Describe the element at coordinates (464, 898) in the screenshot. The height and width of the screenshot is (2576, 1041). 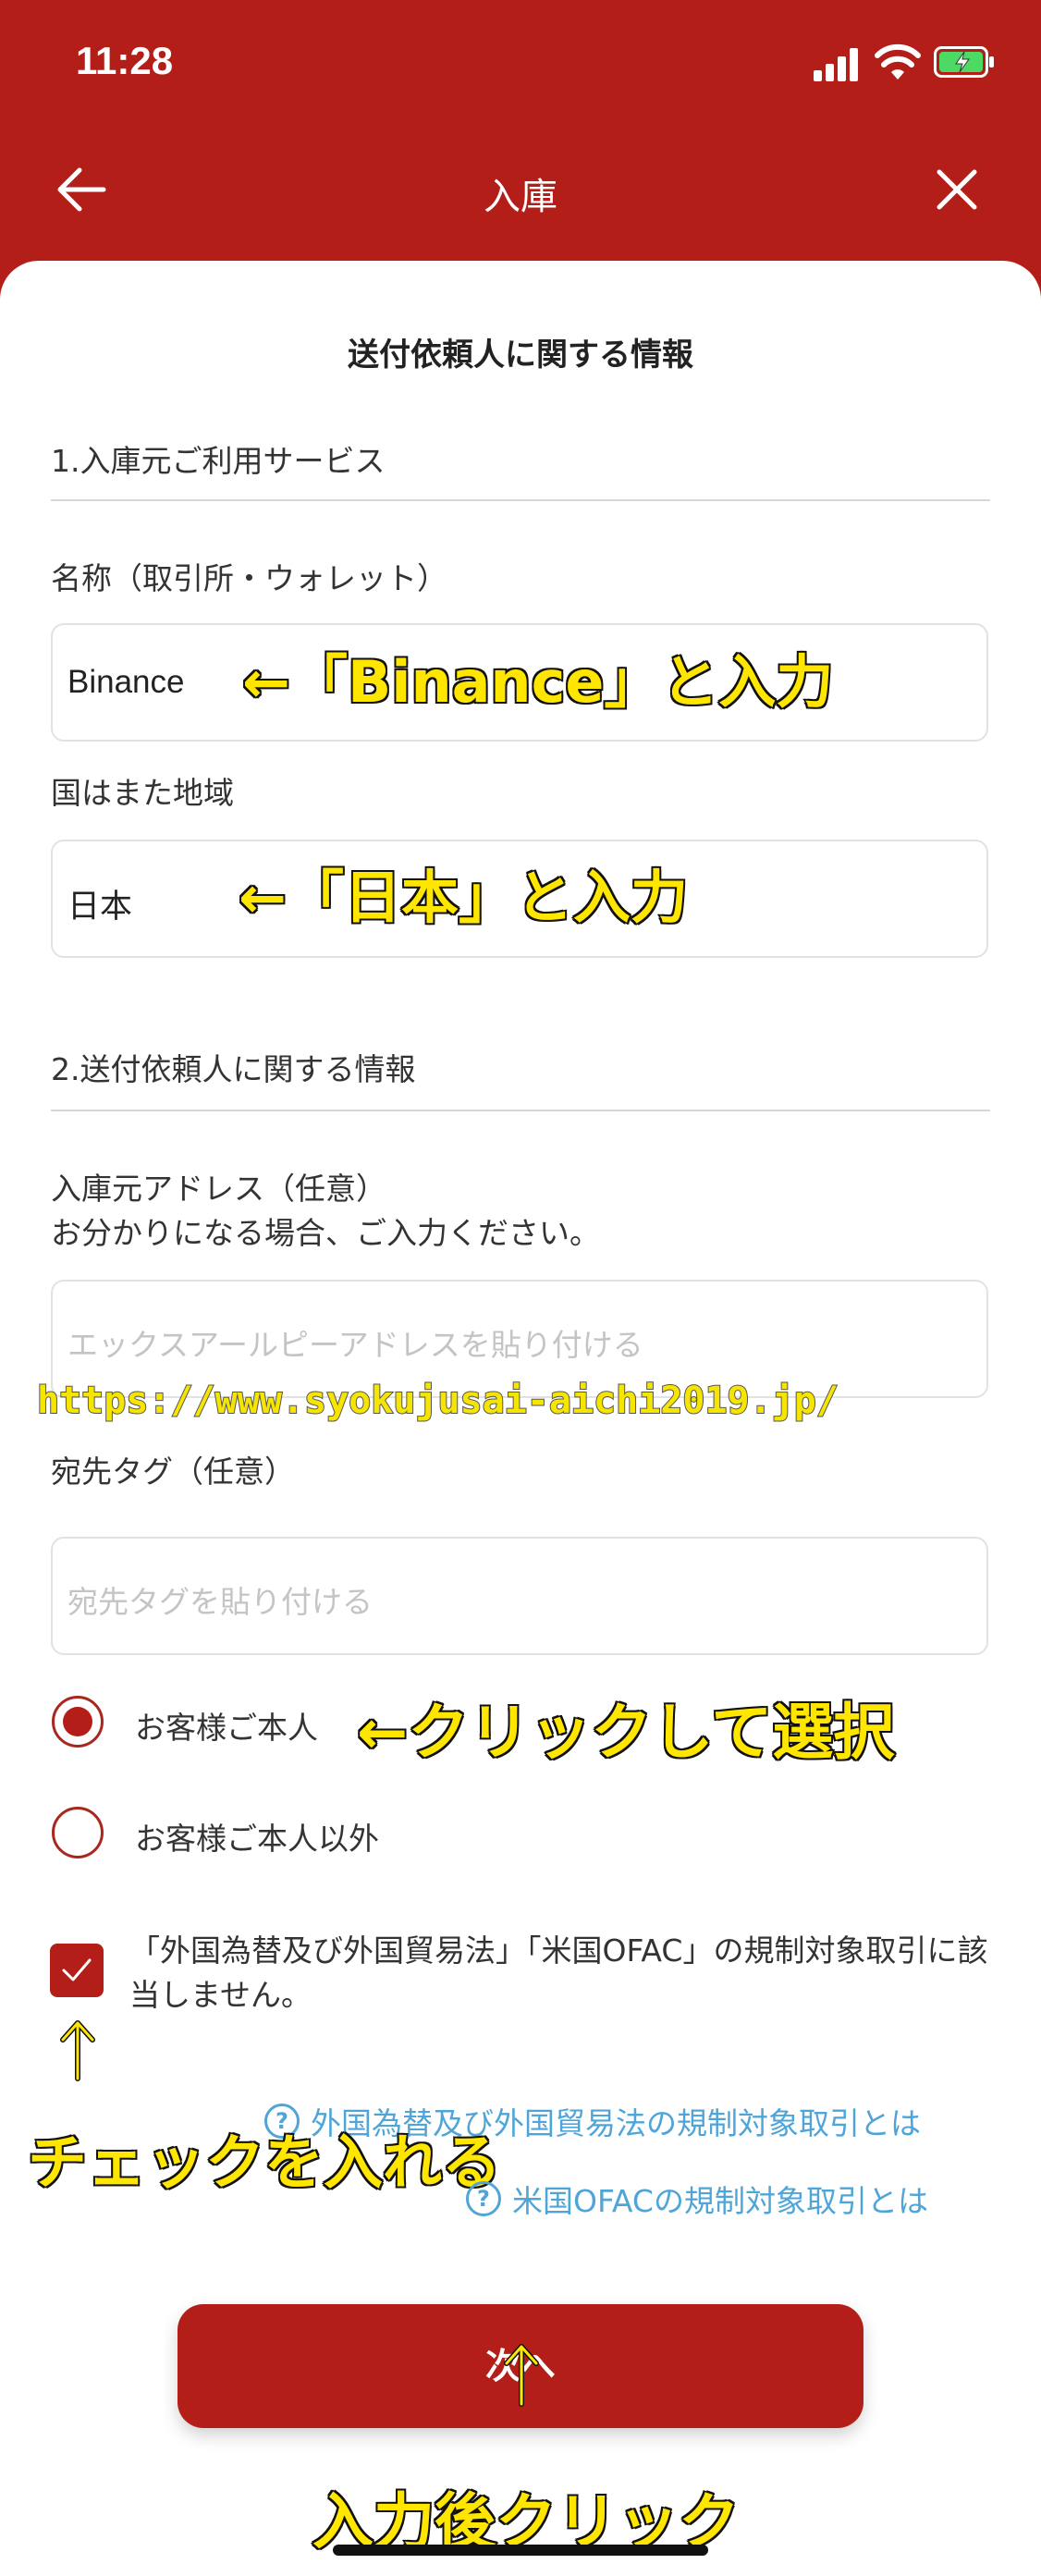
I see `annotation-japan: ←「日本」と入力` at that location.